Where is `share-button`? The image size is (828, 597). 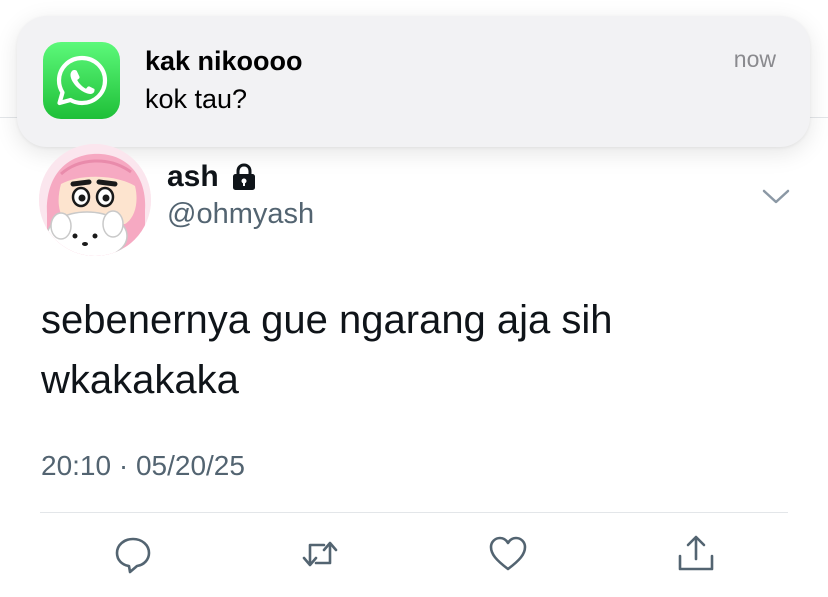
share-button is located at coordinates (696, 556).